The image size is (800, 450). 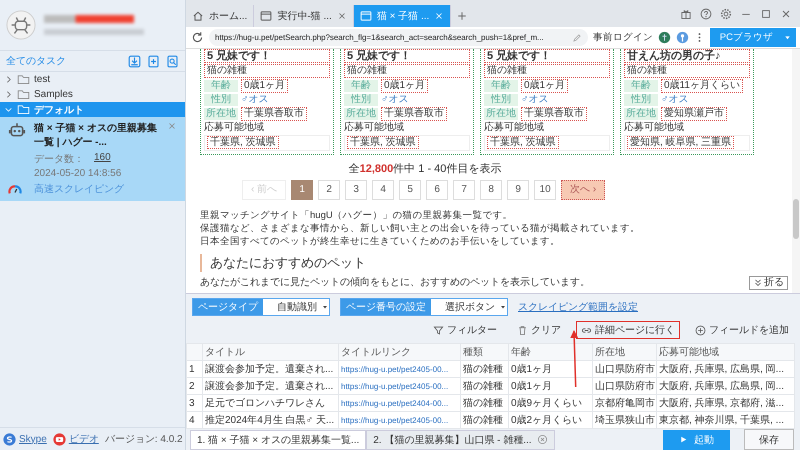 I want to click on count-label: データ数：, so click(x=59, y=159).